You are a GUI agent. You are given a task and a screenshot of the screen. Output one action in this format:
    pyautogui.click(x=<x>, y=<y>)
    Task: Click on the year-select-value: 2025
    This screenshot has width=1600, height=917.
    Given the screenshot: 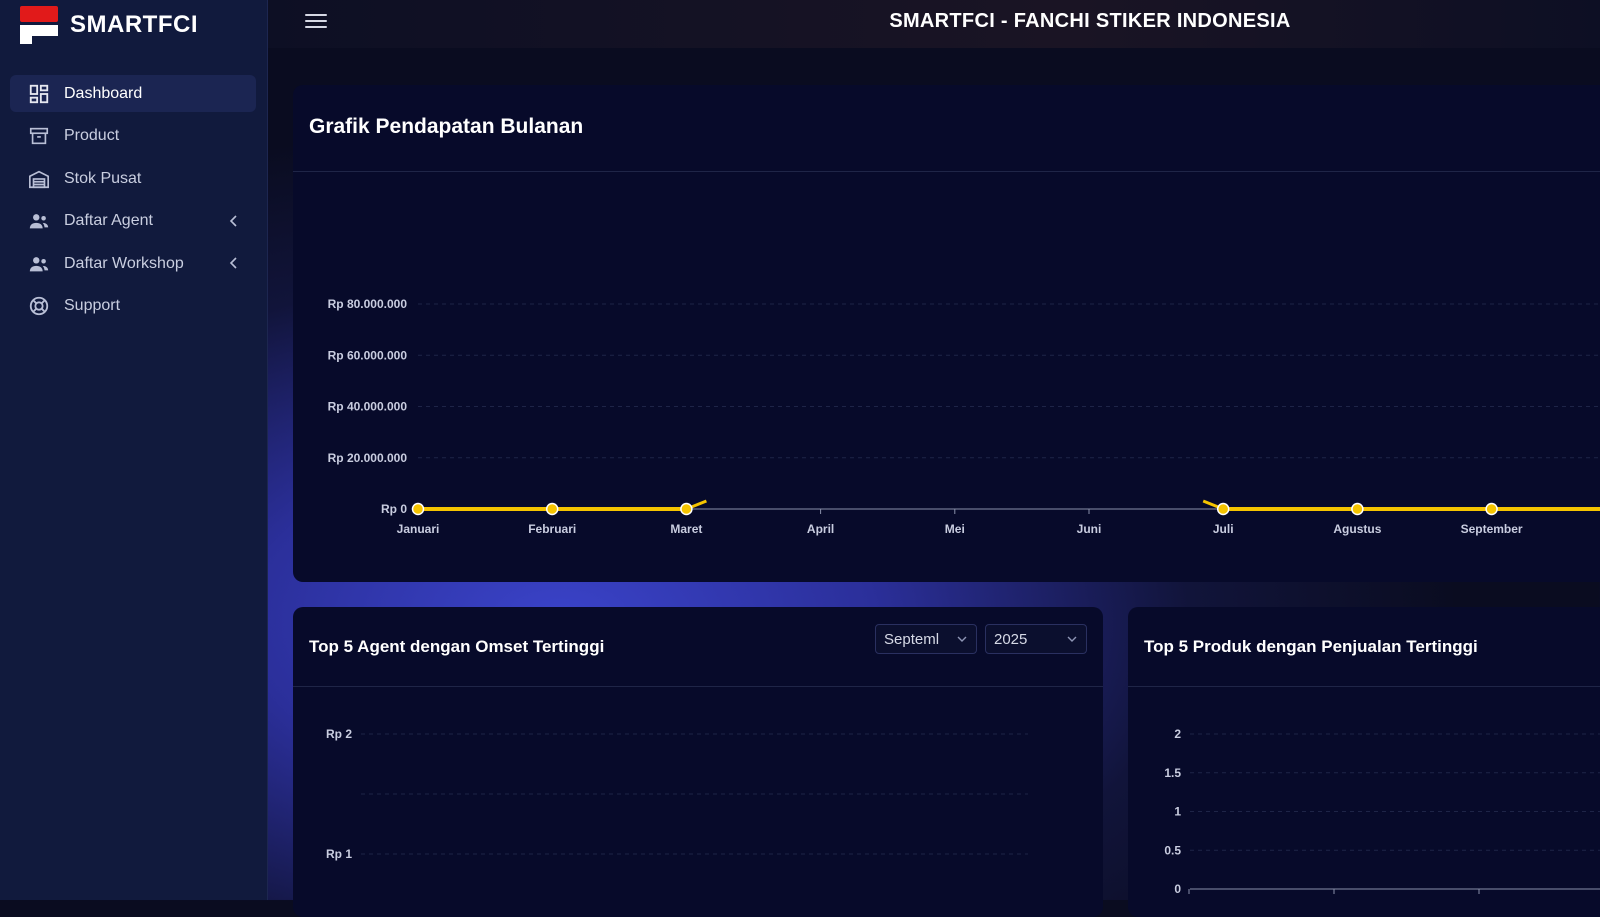 What is the action you would take?
    pyautogui.click(x=1011, y=639)
    